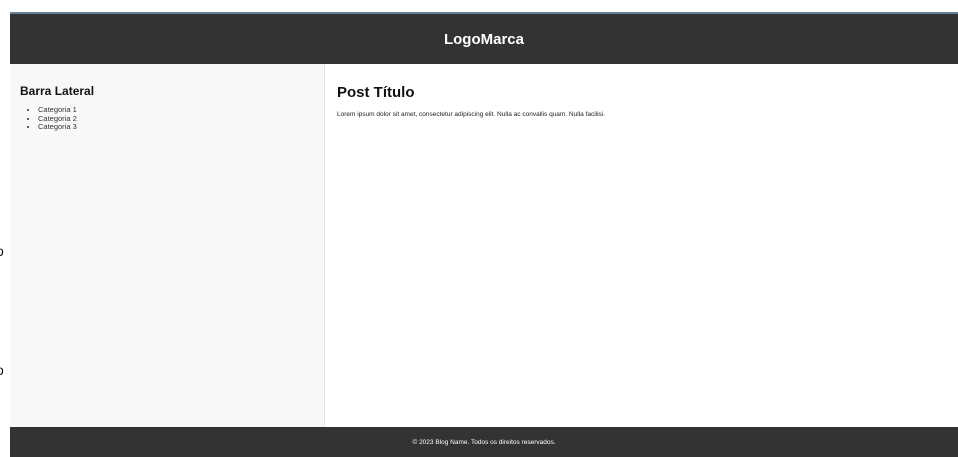 The width and height of the screenshot is (958, 457). I want to click on sidebar-item-categoria-3: Categoria 3, so click(176, 127).